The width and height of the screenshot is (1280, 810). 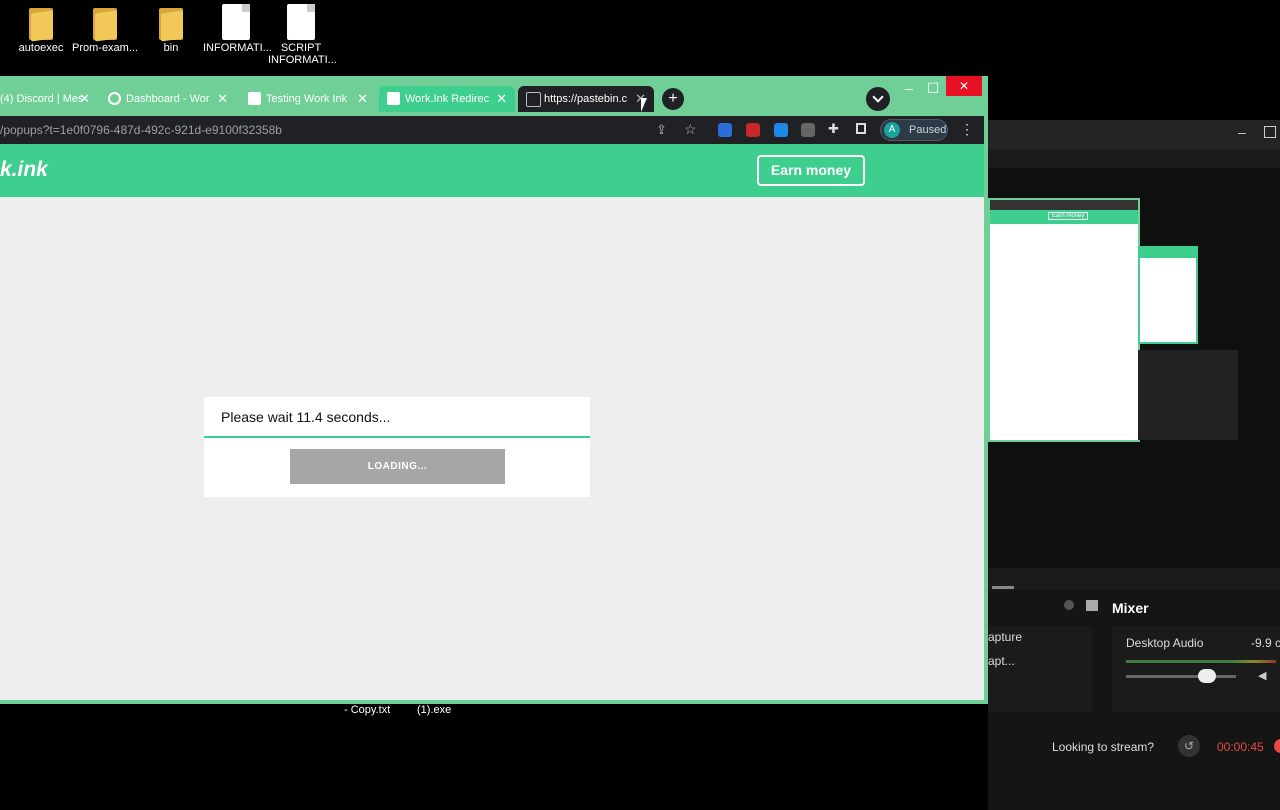 What do you see at coordinates (1103, 747) in the screenshot?
I see `stream-prompt: Looking to stream?` at bounding box center [1103, 747].